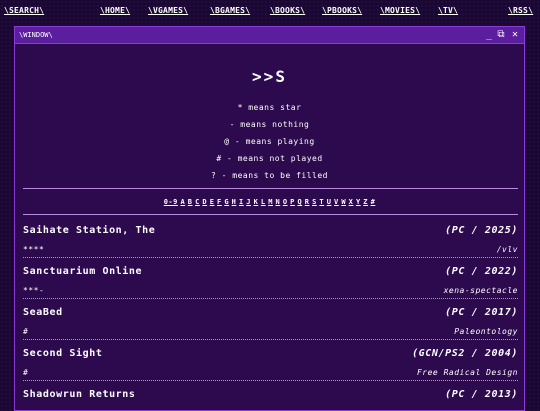 The width and height of the screenshot is (540, 411). What do you see at coordinates (365, 202) in the screenshot?
I see `alphabet-link: Z` at bounding box center [365, 202].